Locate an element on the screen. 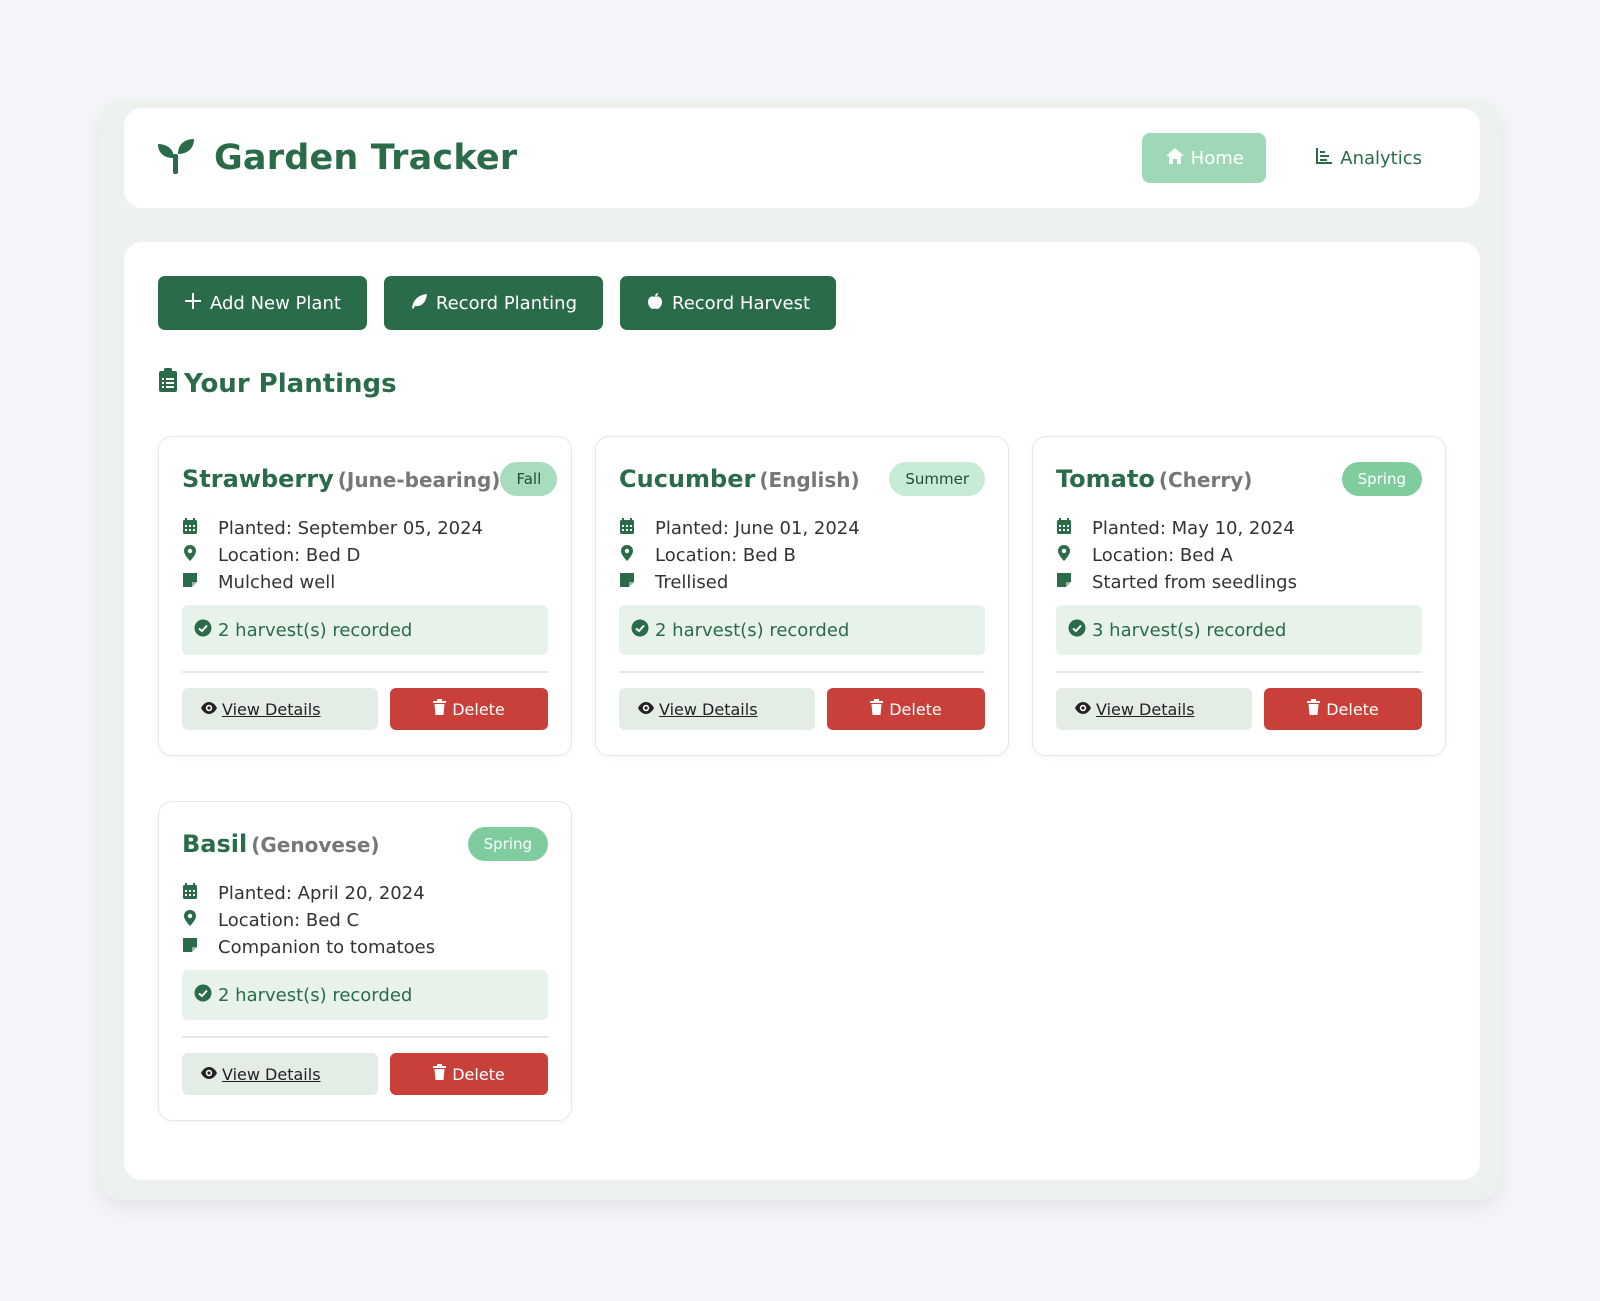 The image size is (1600, 1301). add-new-plant-button: Add New Plant is located at coordinates (262, 303).